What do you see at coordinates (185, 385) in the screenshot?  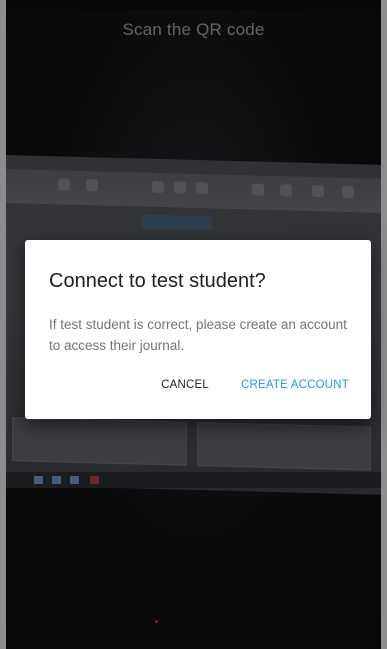 I see `cancel-button: CANCEL` at bounding box center [185, 385].